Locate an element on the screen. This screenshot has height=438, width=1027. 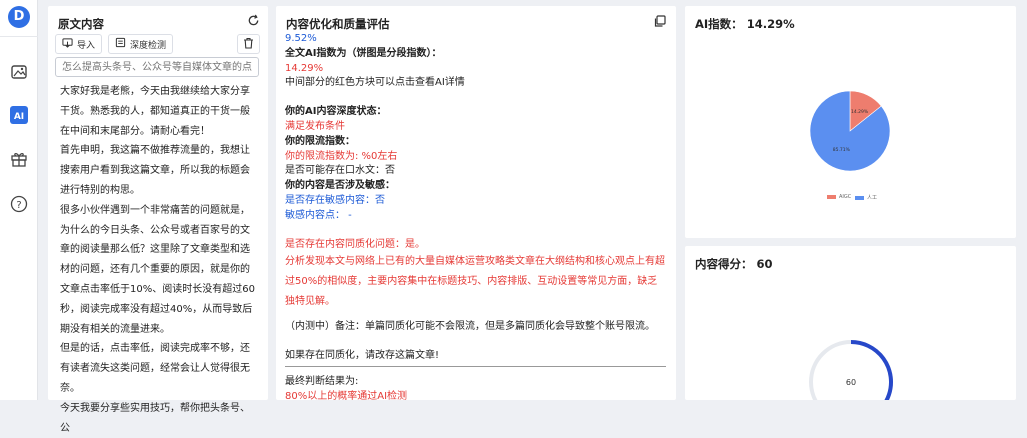
gauge-fill is located at coordinates (871, 370).